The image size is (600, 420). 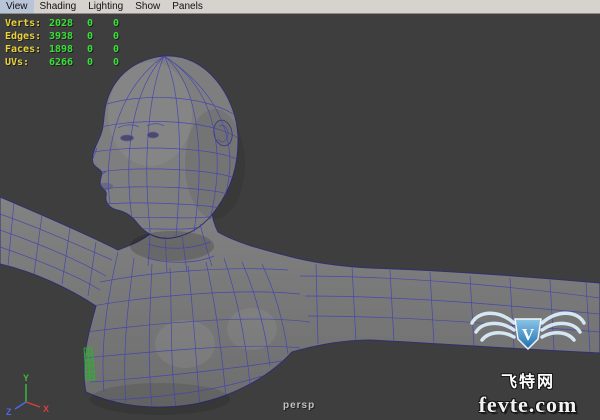 I want to click on hud-row-faces: Faces: 1898 0 0, so click(x=72, y=49).